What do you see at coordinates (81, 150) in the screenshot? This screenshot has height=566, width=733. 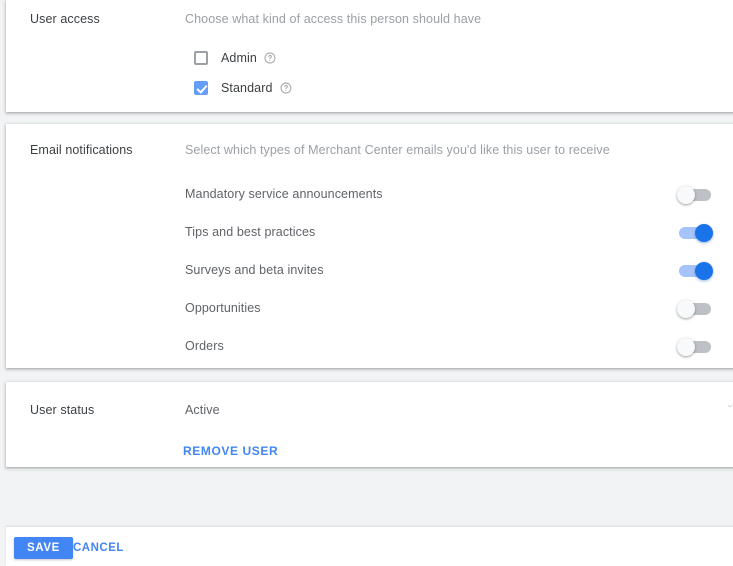 I see `email-notifications-section-label: Email notifications` at bounding box center [81, 150].